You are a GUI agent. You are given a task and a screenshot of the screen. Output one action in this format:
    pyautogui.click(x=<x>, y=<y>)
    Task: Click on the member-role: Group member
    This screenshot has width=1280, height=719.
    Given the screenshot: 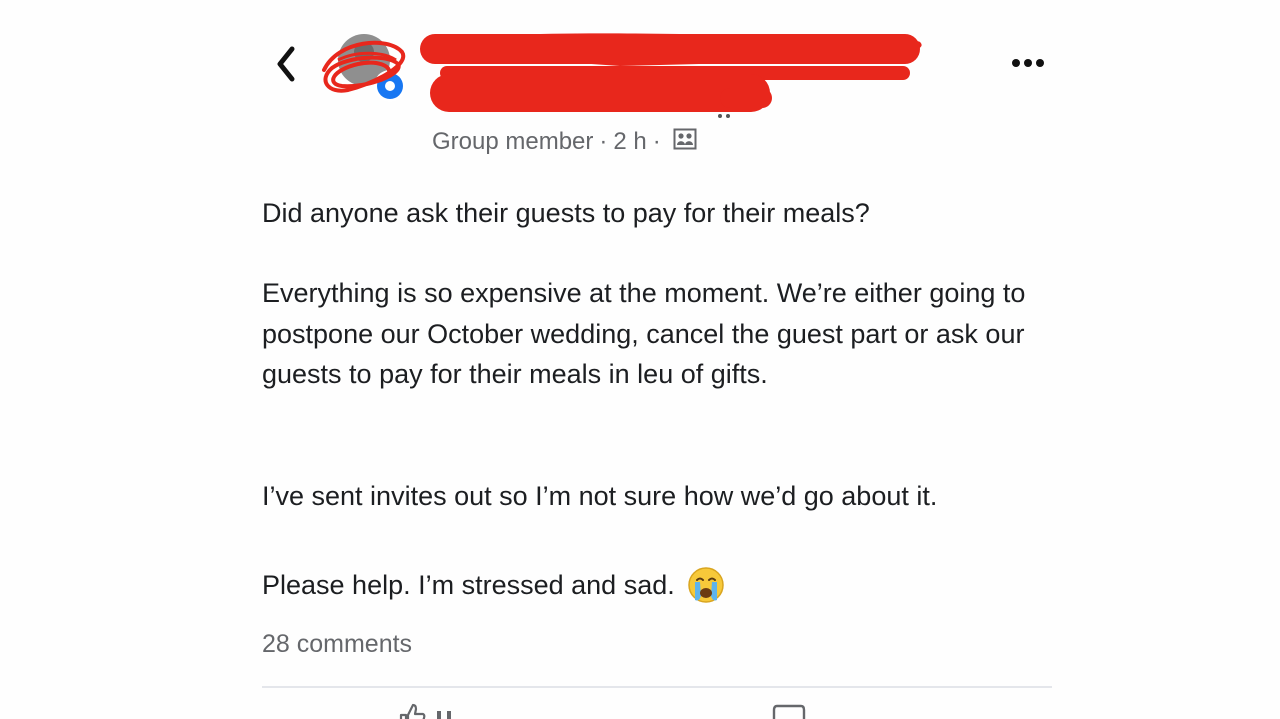 What is the action you would take?
    pyautogui.click(x=513, y=141)
    